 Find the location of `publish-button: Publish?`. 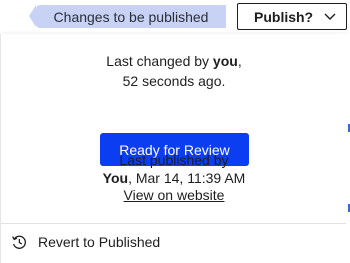

publish-button: Publish? is located at coordinates (292, 16).